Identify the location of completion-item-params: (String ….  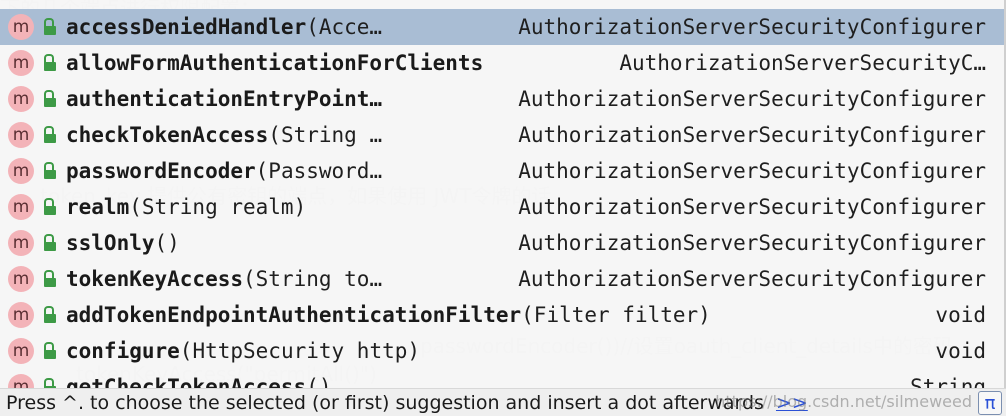
(325, 135).